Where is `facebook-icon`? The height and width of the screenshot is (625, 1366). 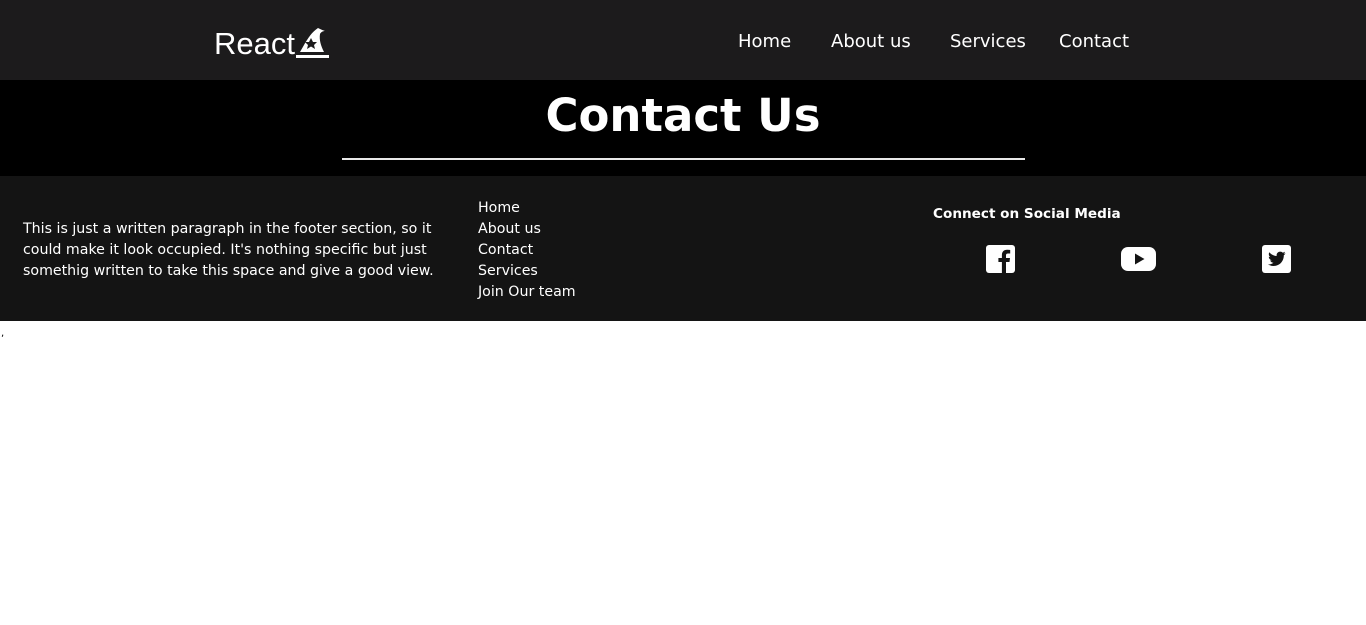 facebook-icon is located at coordinates (1000, 259).